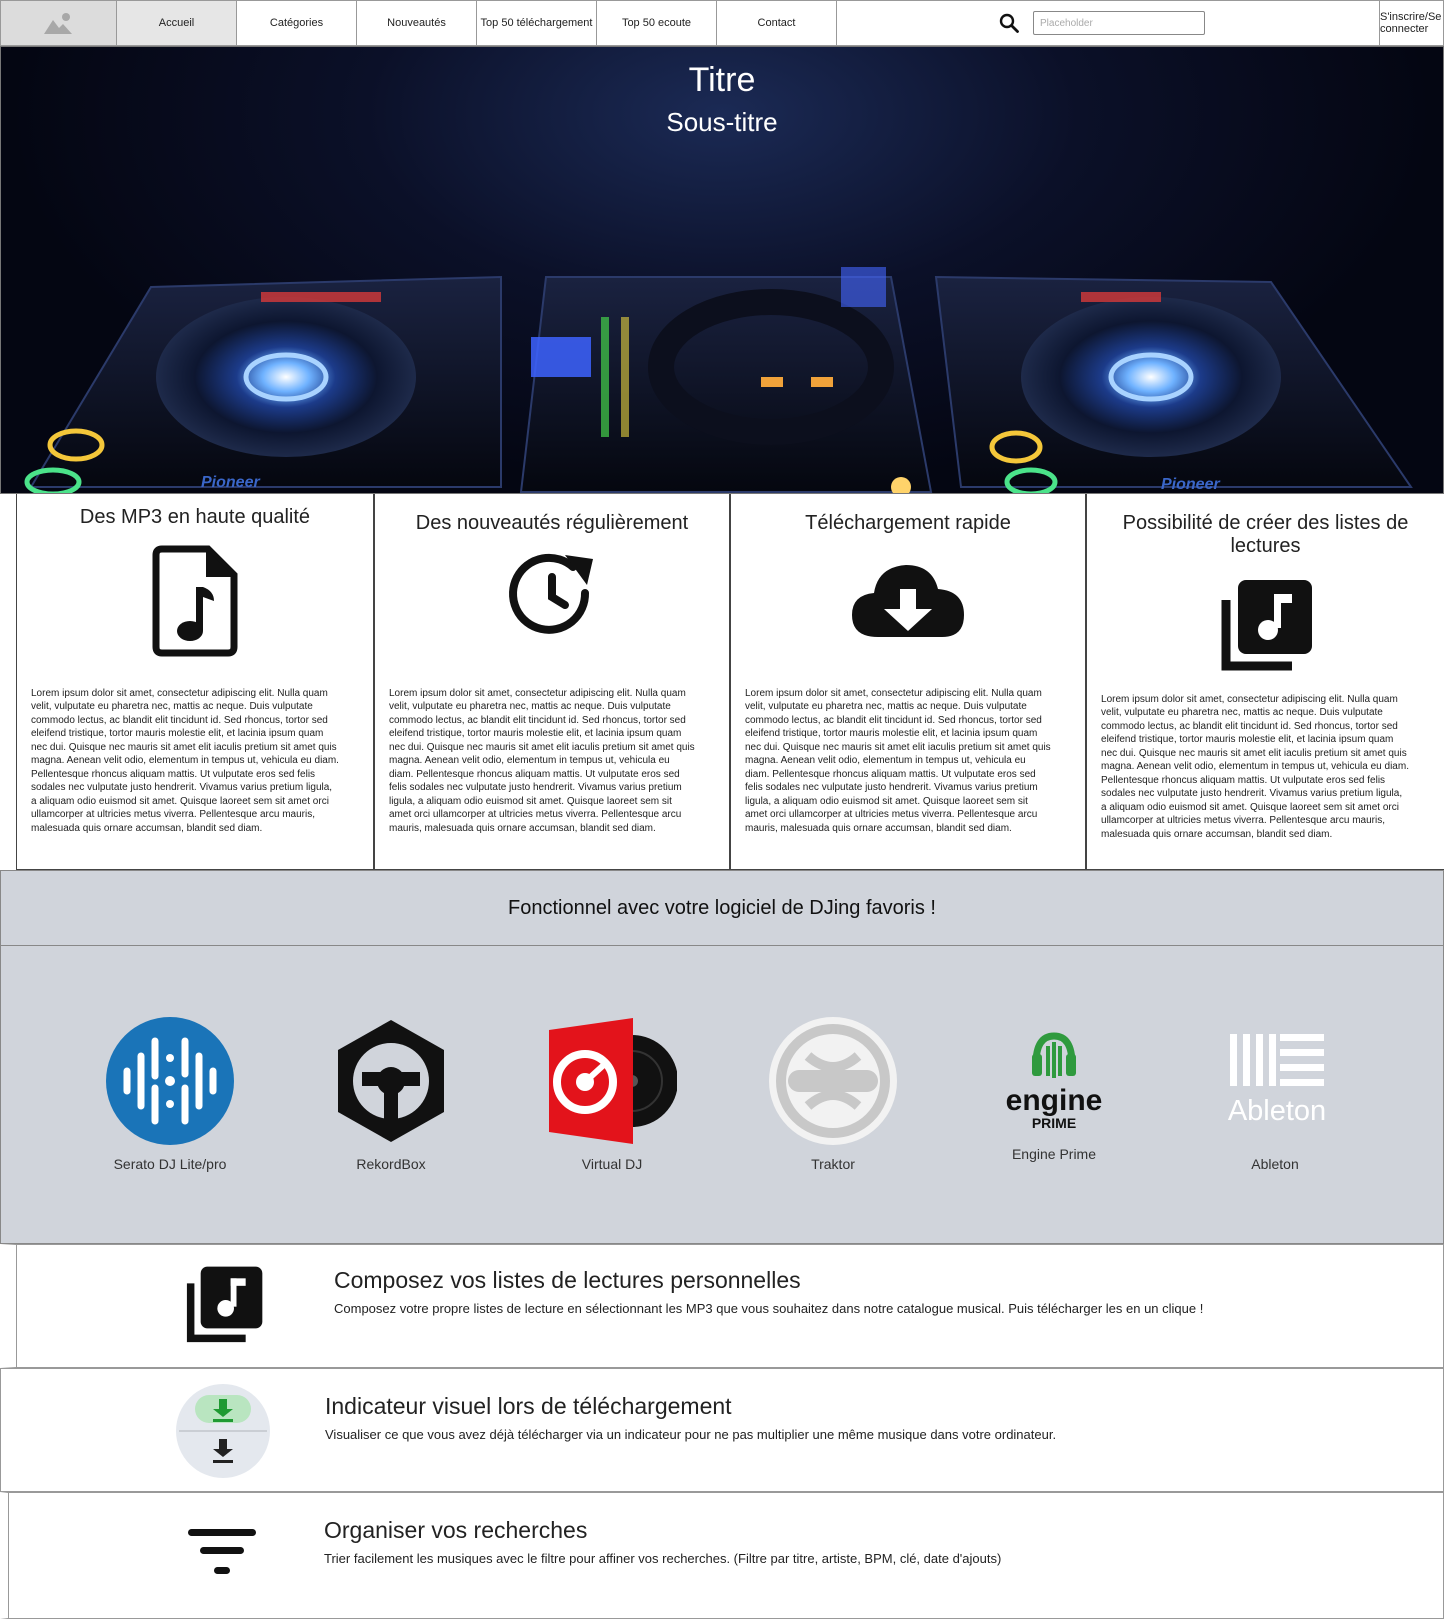  I want to click on engine-prime-logo-icon: engine PRIME, so click(1054, 1081).